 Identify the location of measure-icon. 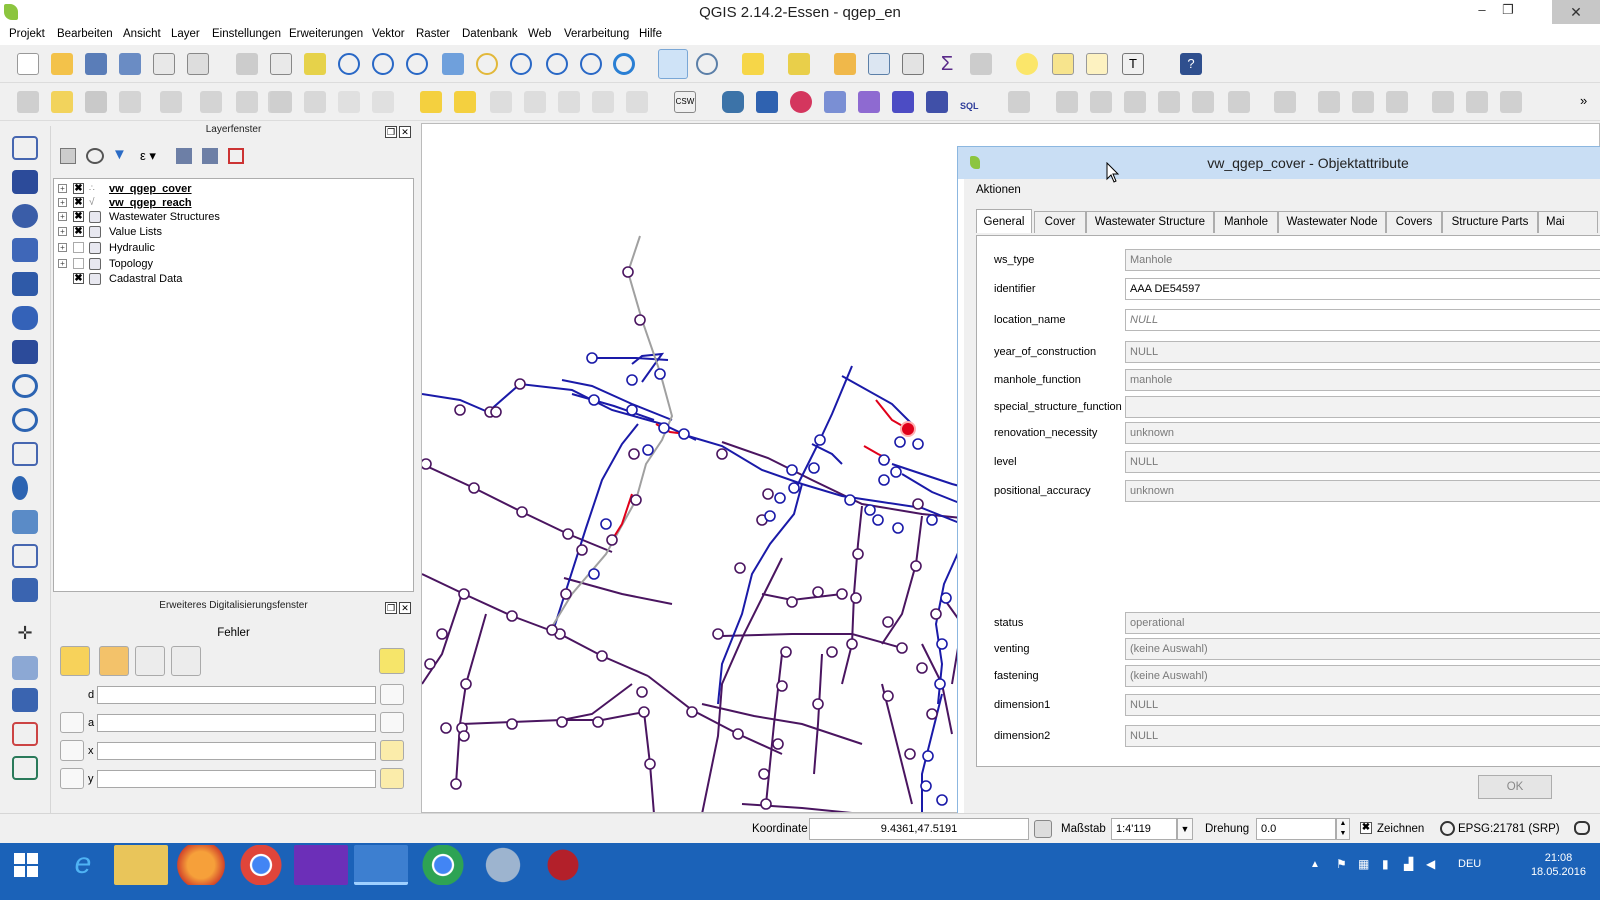
(981, 64).